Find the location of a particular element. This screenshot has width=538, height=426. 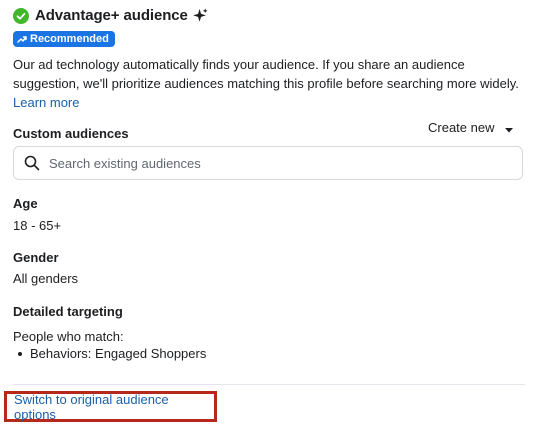

create-new-button: Create new is located at coordinates (471, 127).